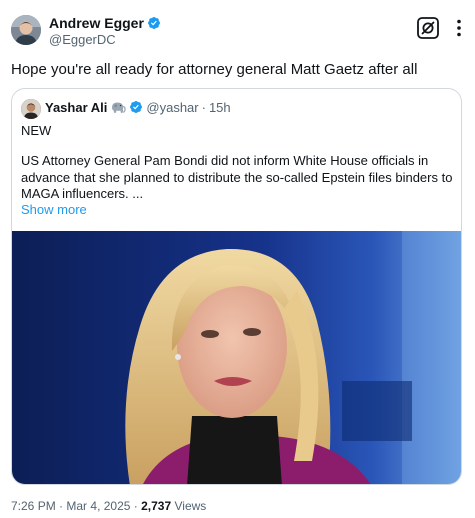 The height and width of the screenshot is (518, 475). Describe the element at coordinates (172, 107) in the screenshot. I see `quote-author-handle: @yashar` at that location.